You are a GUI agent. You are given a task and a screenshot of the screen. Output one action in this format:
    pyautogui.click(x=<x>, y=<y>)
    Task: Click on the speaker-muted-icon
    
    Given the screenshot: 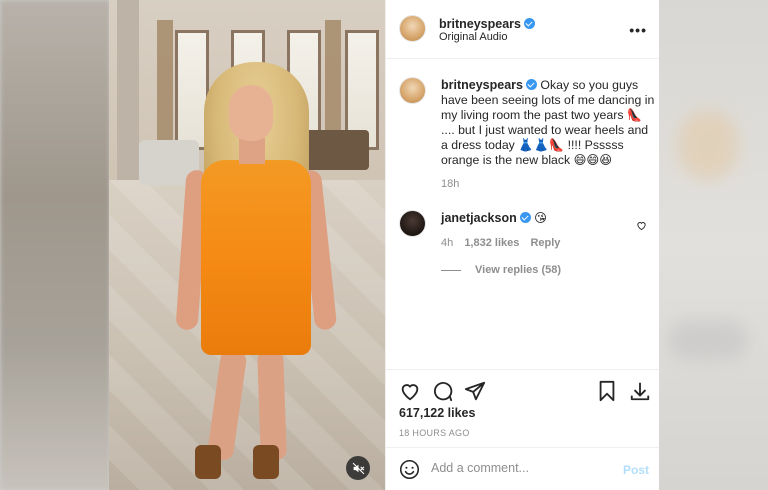 What is the action you would take?
    pyautogui.click(x=358, y=468)
    